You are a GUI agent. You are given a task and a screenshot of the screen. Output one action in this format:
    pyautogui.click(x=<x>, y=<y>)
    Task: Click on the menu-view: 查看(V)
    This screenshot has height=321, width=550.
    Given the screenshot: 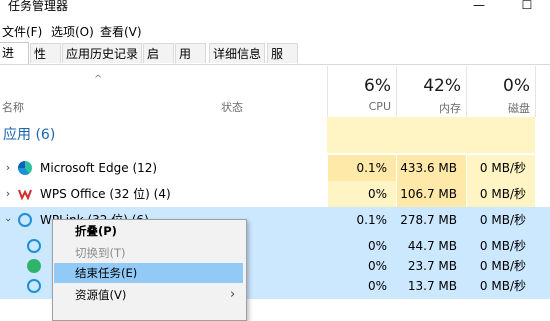 What is the action you would take?
    pyautogui.click(x=121, y=32)
    